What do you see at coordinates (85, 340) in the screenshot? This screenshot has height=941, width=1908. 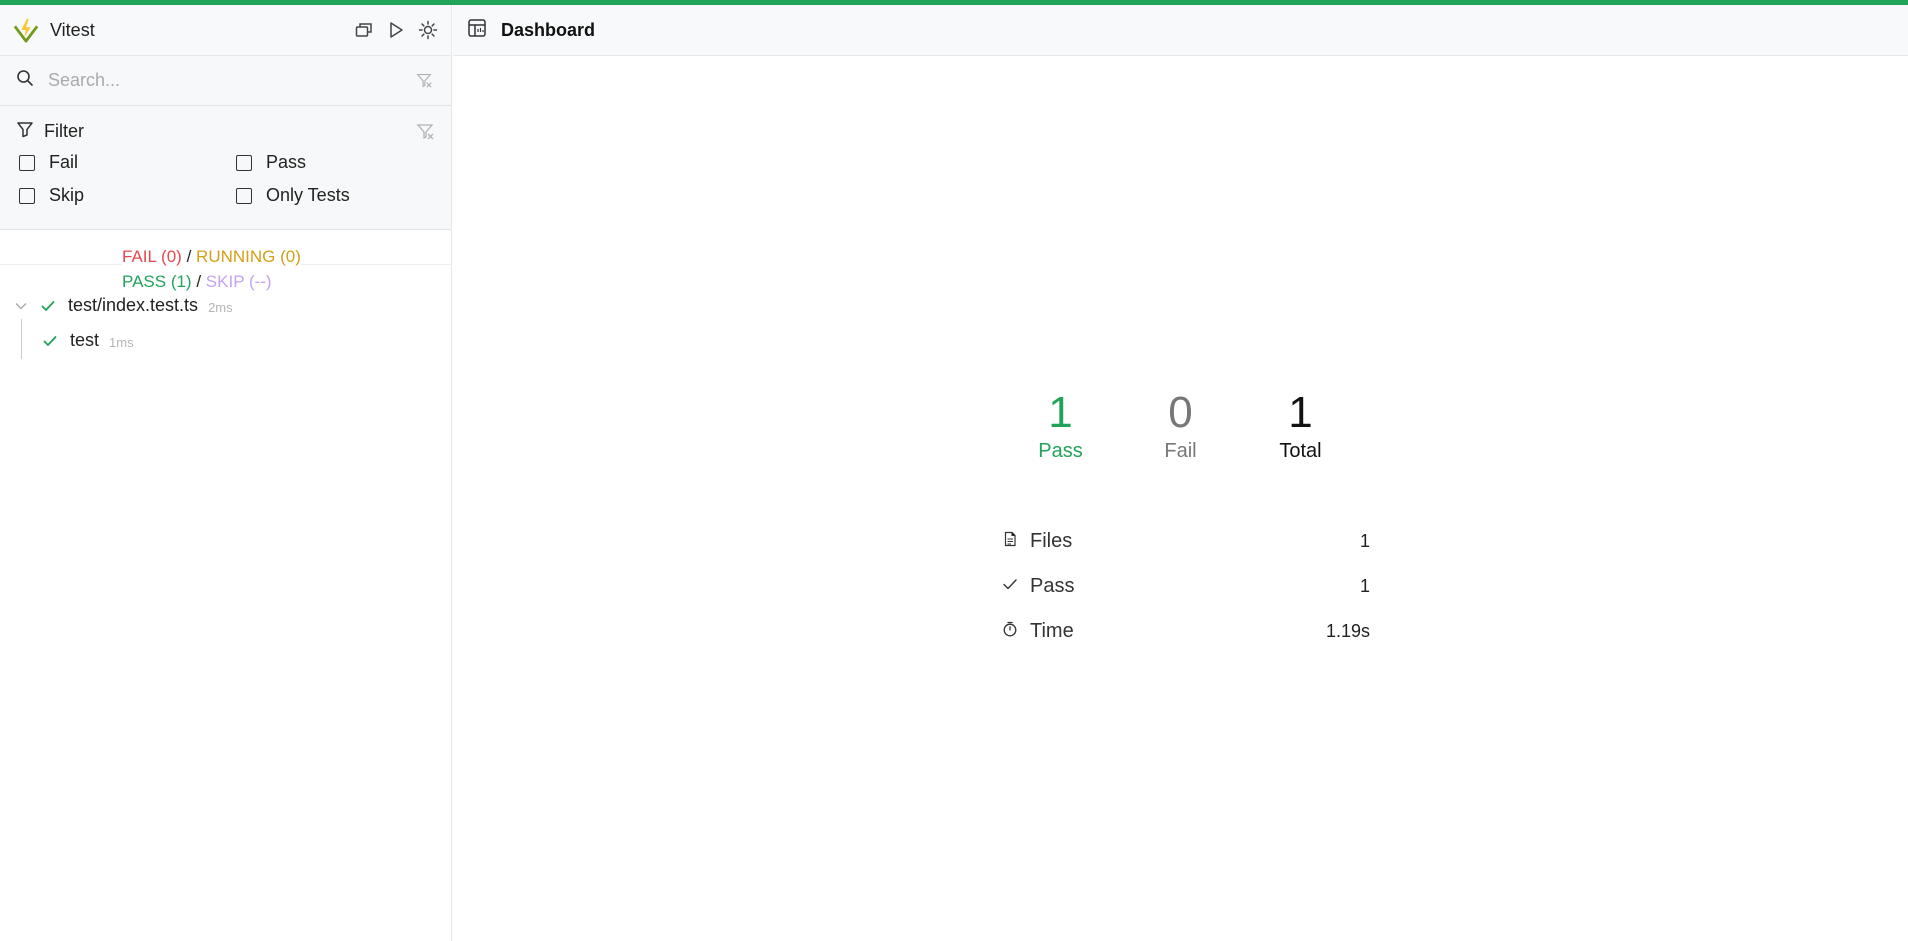 I see `tree-test-name: test` at bounding box center [85, 340].